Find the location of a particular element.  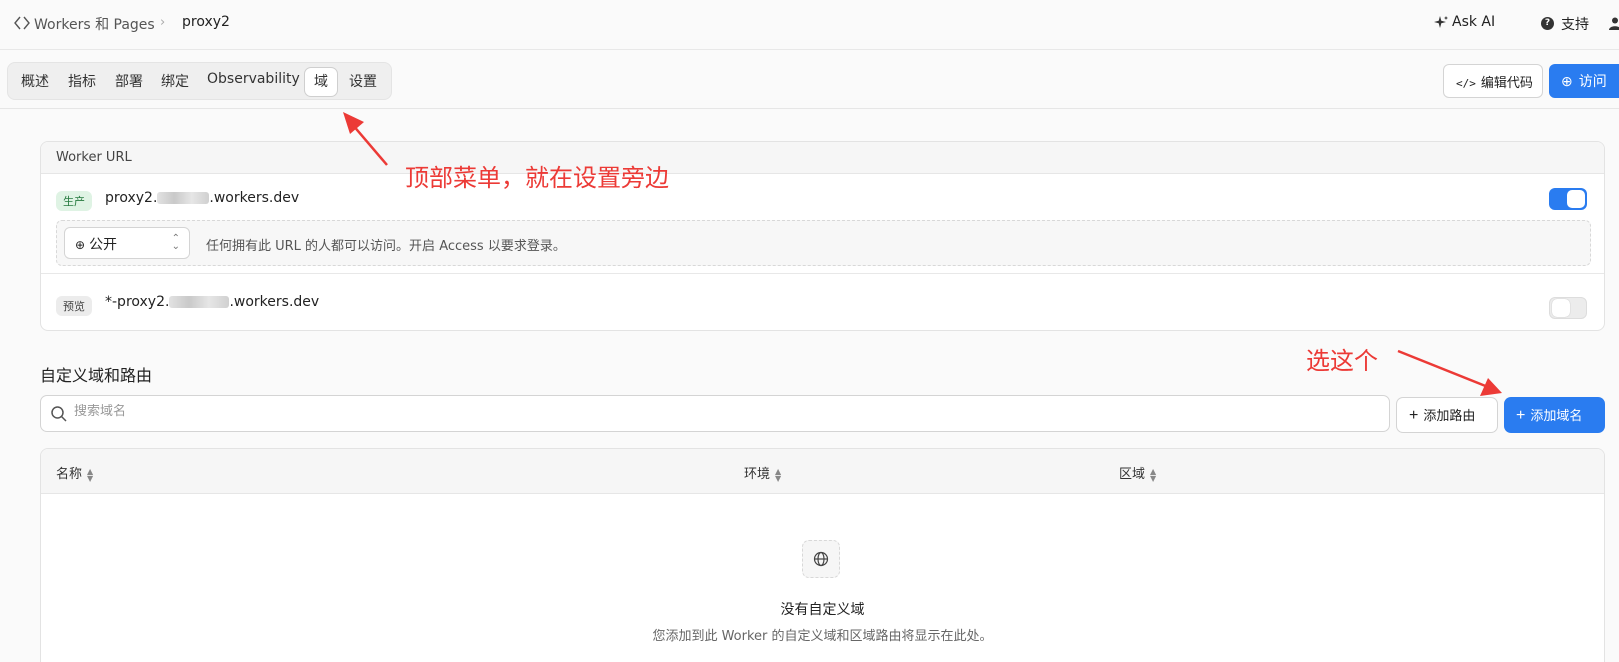

column-zone: 区域 ▲ ▼ is located at coordinates (1137, 472).